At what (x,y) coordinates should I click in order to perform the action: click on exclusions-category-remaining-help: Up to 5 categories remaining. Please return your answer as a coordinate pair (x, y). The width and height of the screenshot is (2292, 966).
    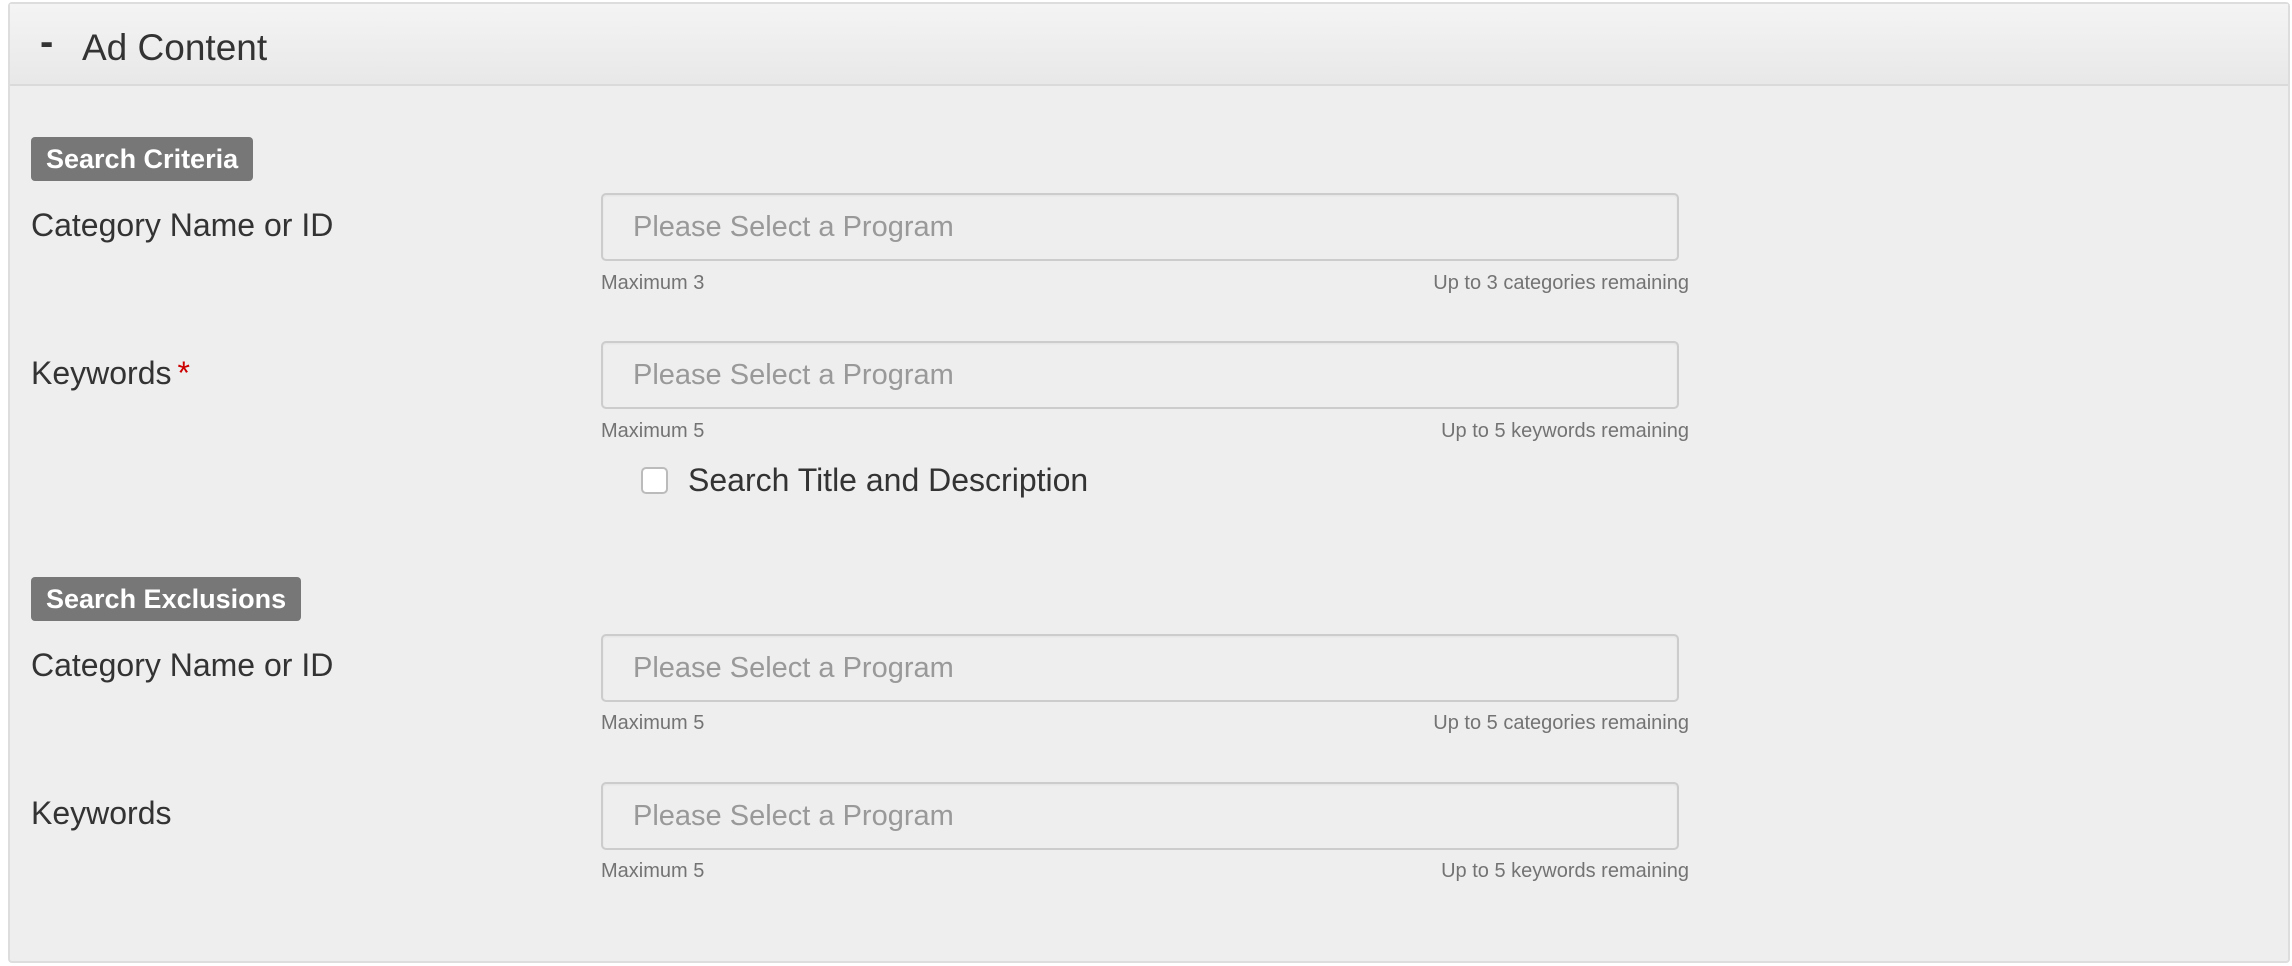
    Looking at the image, I should click on (1561, 723).